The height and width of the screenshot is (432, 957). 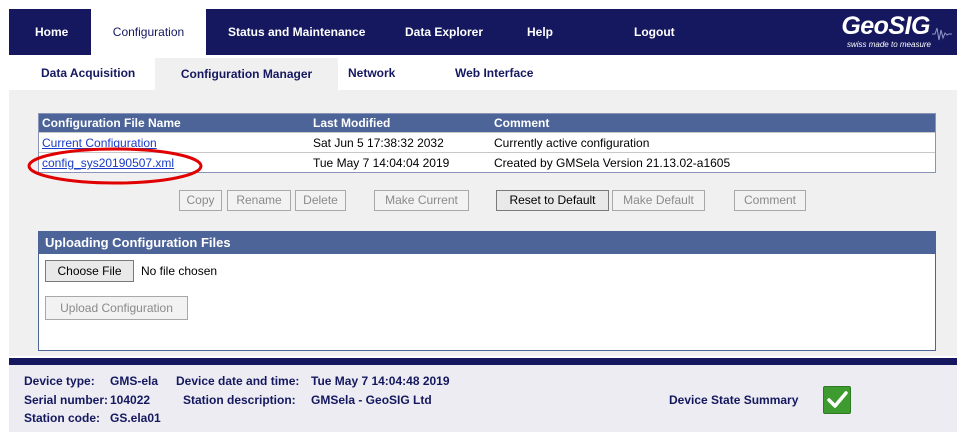 What do you see at coordinates (540, 32) in the screenshot?
I see `nav-help: Help` at bounding box center [540, 32].